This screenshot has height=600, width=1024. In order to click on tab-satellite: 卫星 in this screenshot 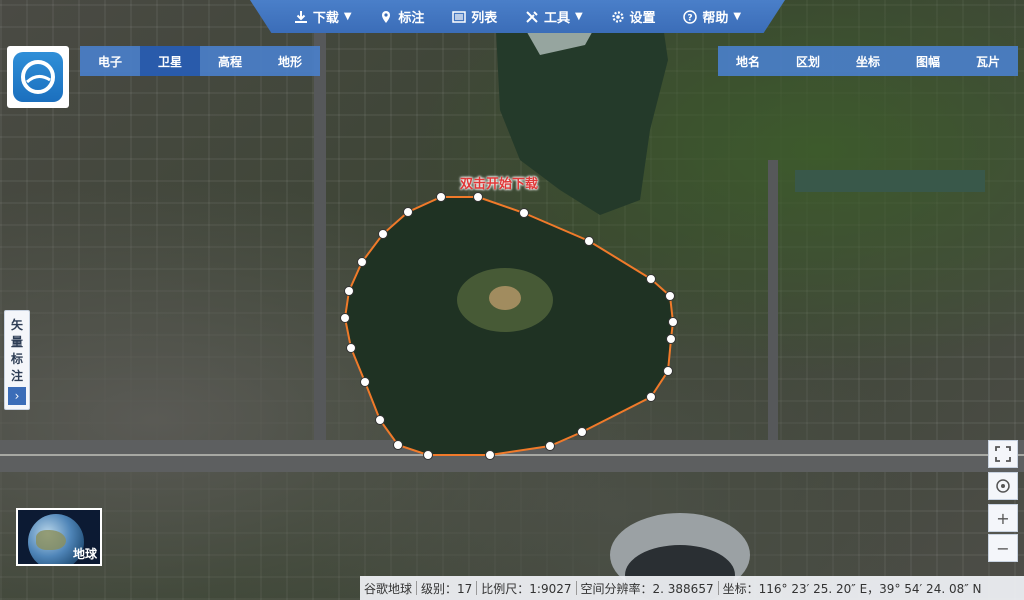, I will do `click(170, 61)`.